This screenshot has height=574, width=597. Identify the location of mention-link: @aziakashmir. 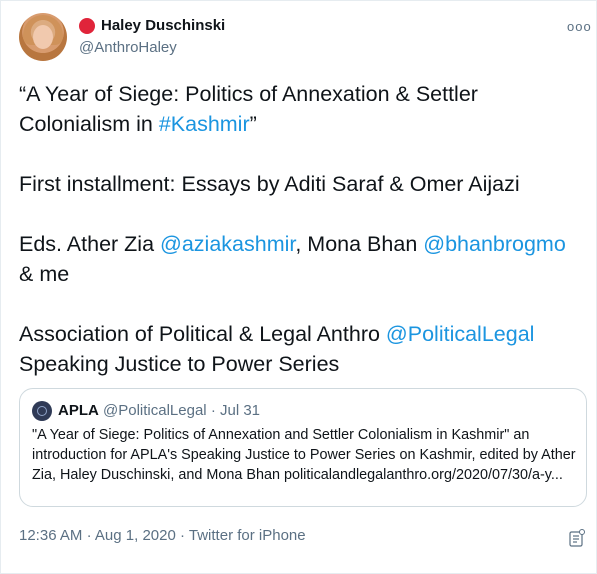
(227, 244).